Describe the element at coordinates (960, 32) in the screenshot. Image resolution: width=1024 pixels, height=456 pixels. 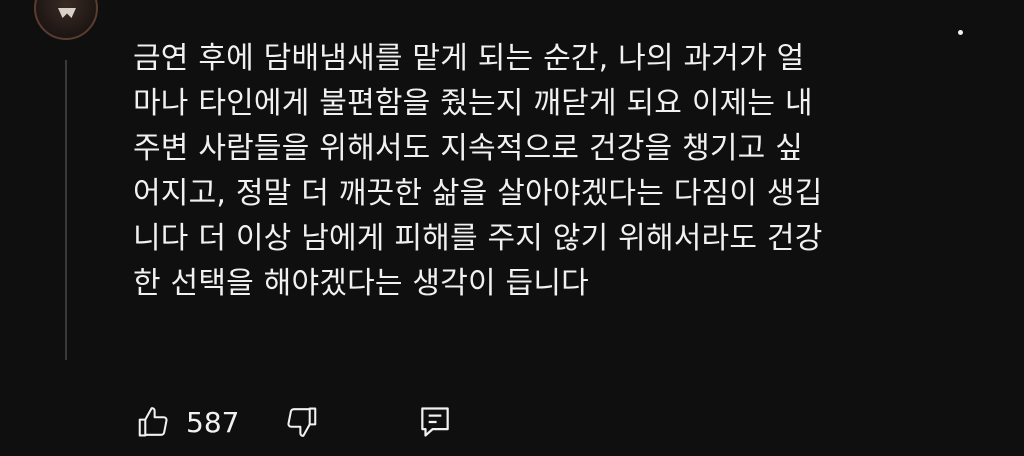
I see `more-options-icon` at that location.